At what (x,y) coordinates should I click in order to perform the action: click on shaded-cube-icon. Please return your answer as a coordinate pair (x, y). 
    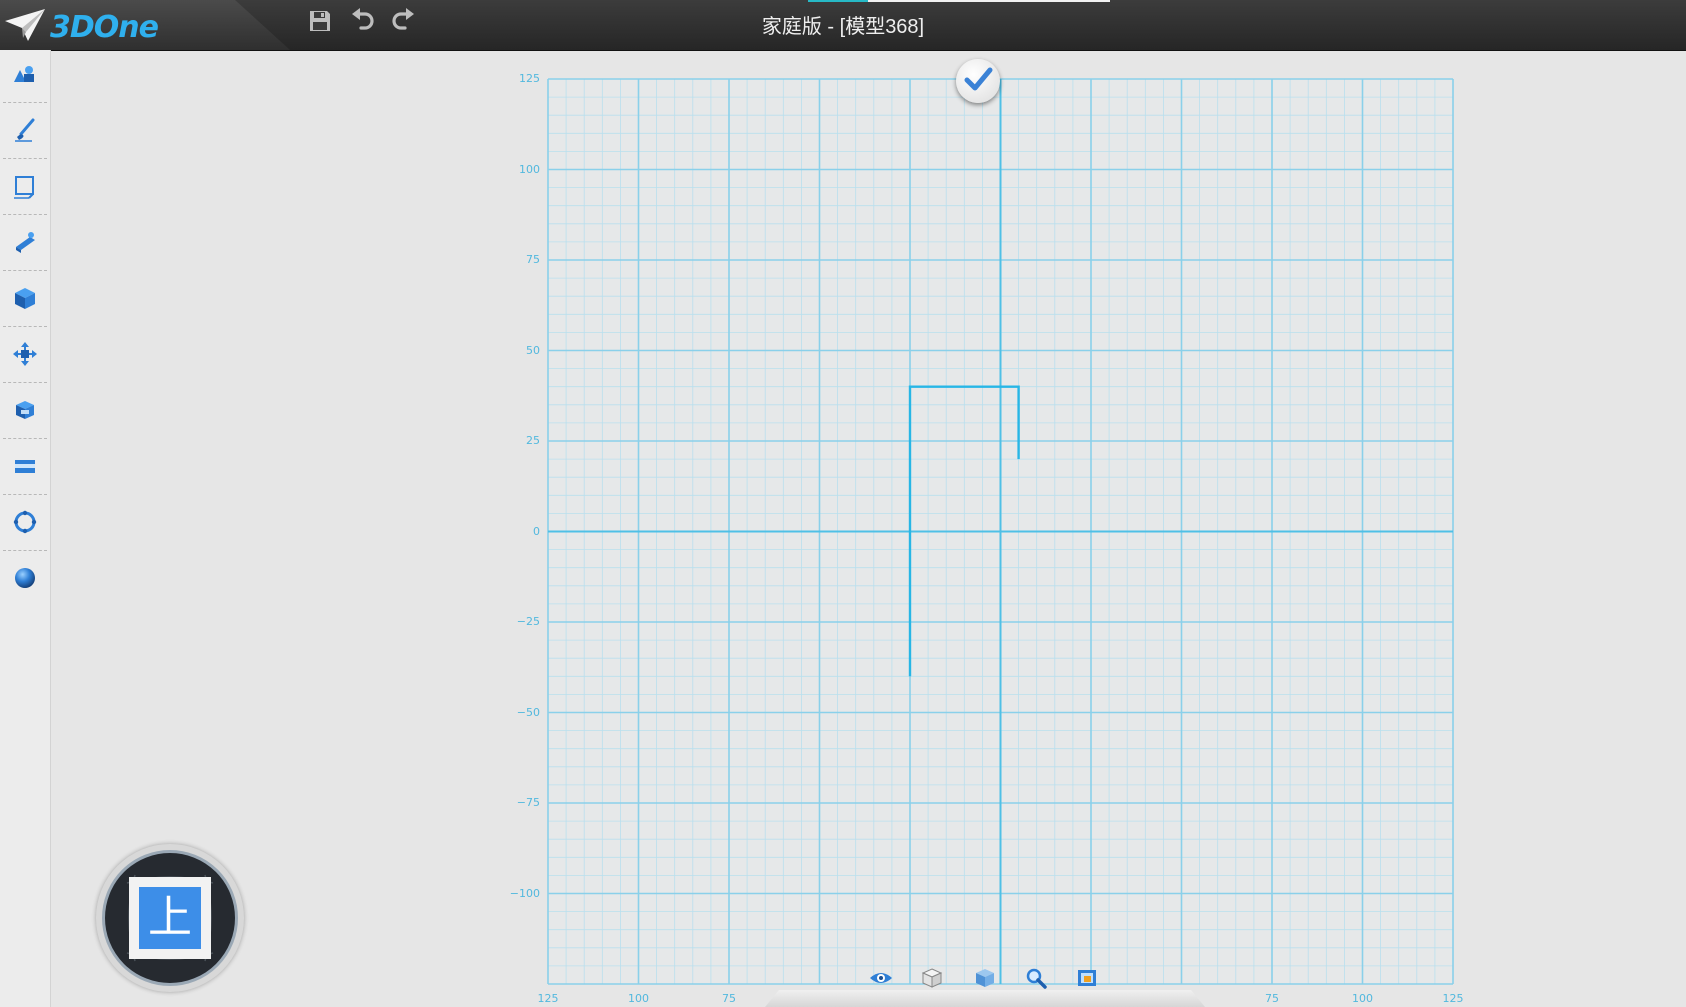
    Looking at the image, I should click on (985, 980).